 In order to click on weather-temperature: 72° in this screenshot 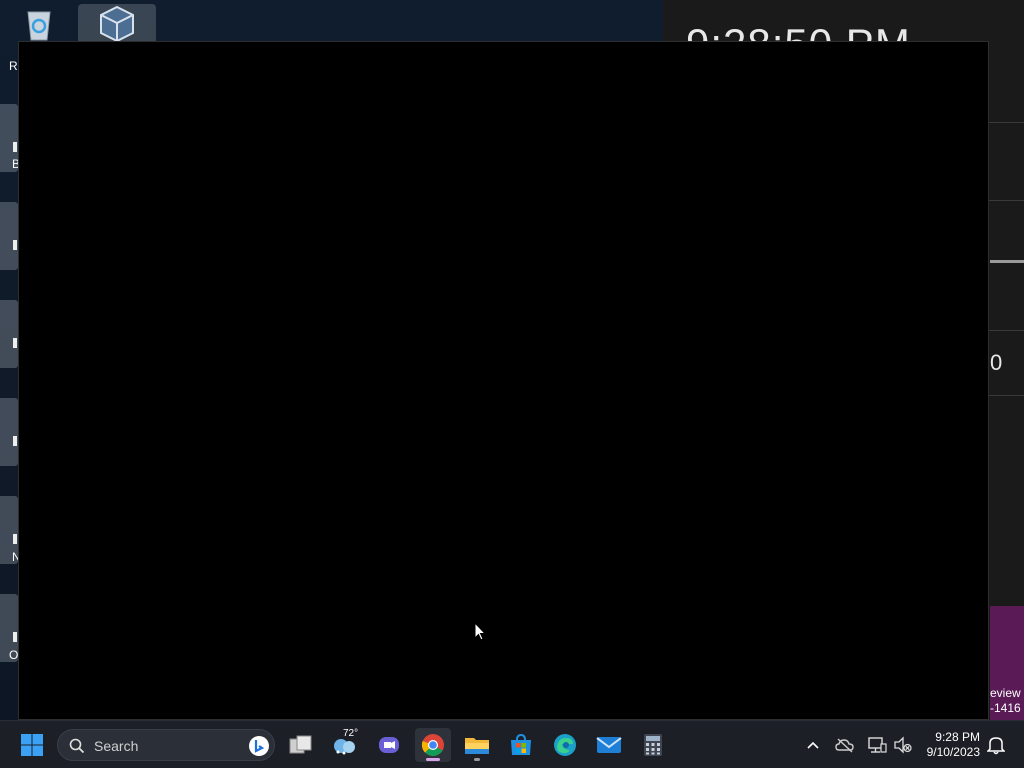, I will do `click(351, 733)`.